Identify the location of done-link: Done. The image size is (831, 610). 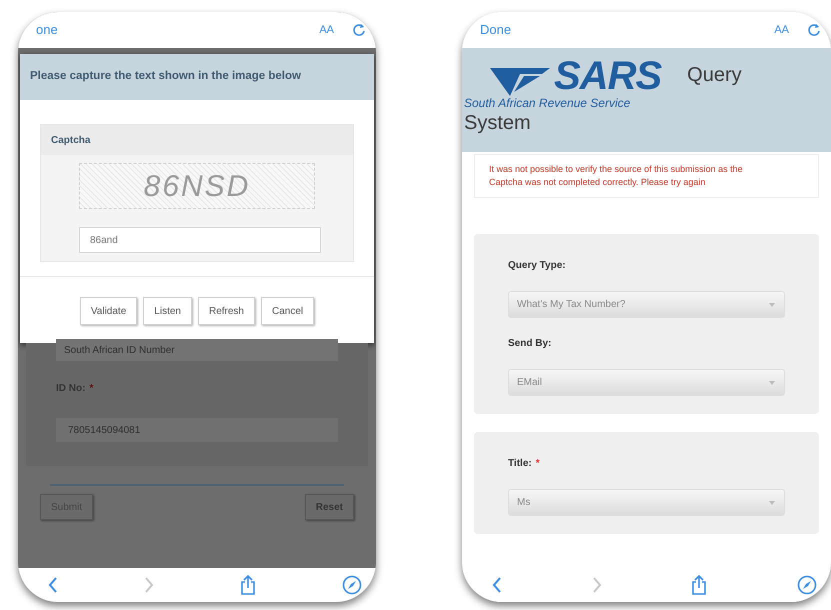
(496, 30).